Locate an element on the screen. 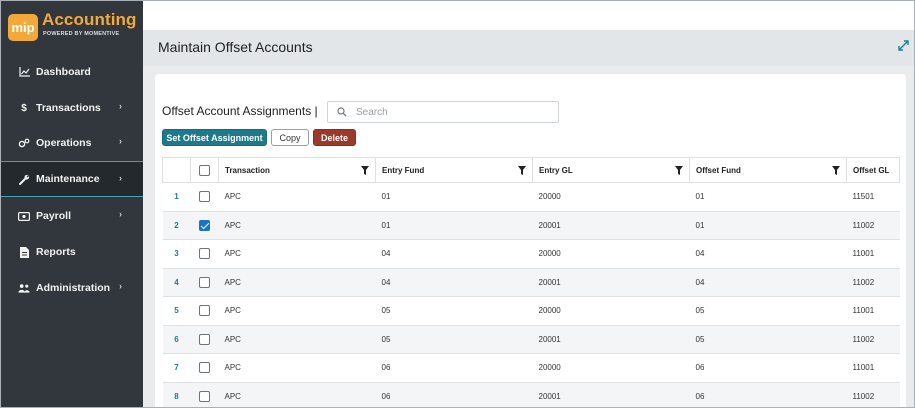  wrench-icon is located at coordinates (24, 179).